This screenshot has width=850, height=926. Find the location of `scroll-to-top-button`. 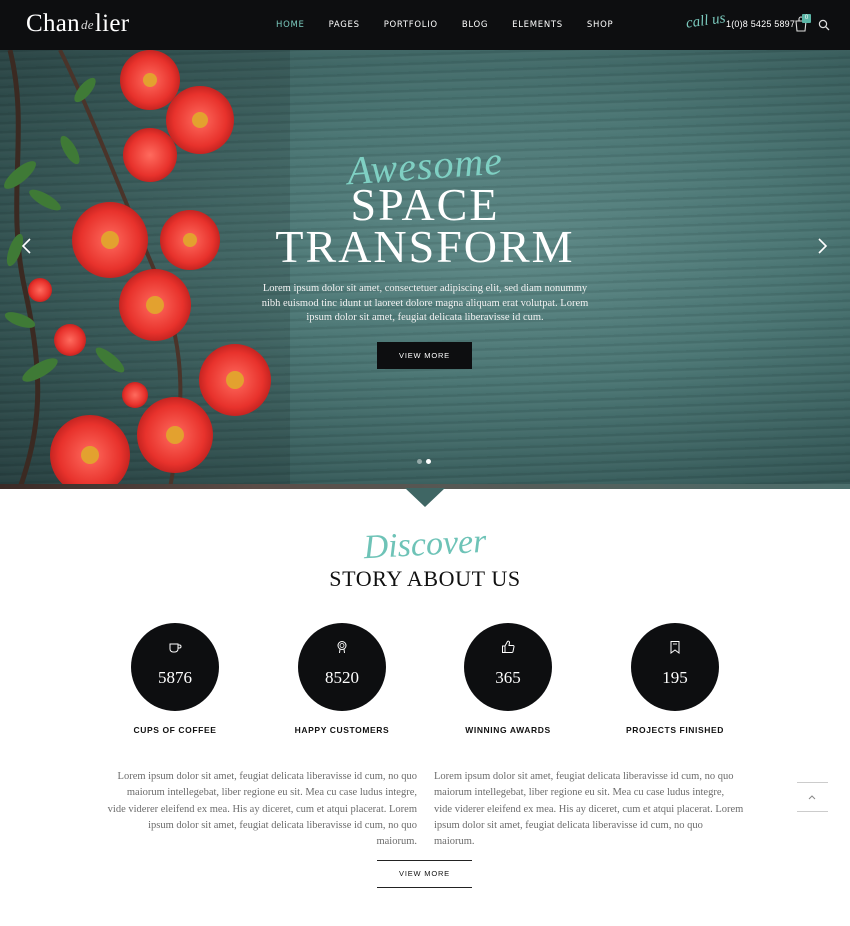

scroll-to-top-button is located at coordinates (812, 797).